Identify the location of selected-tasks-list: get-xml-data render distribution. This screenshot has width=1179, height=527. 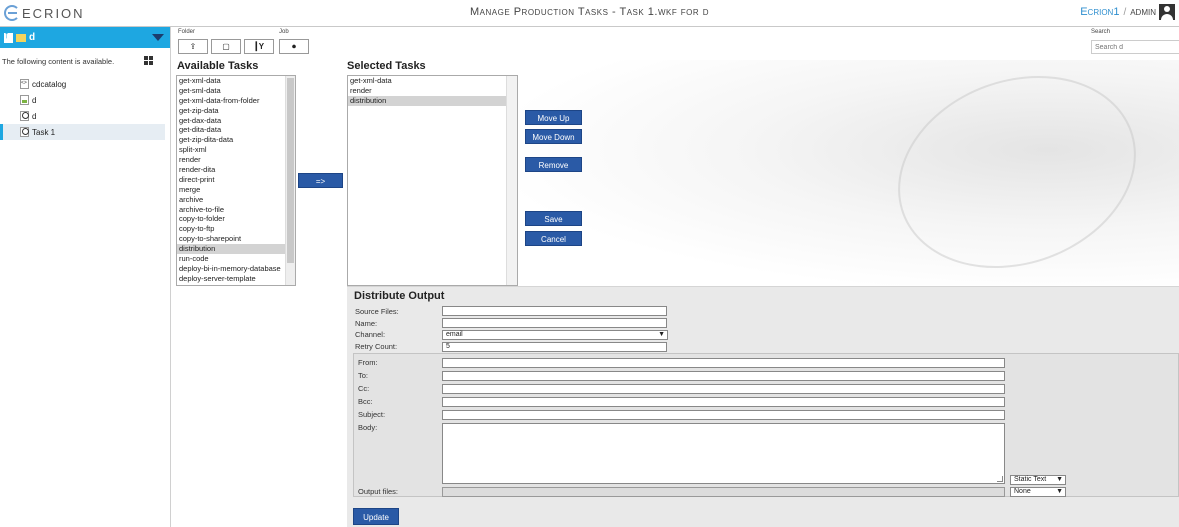
(432, 180).